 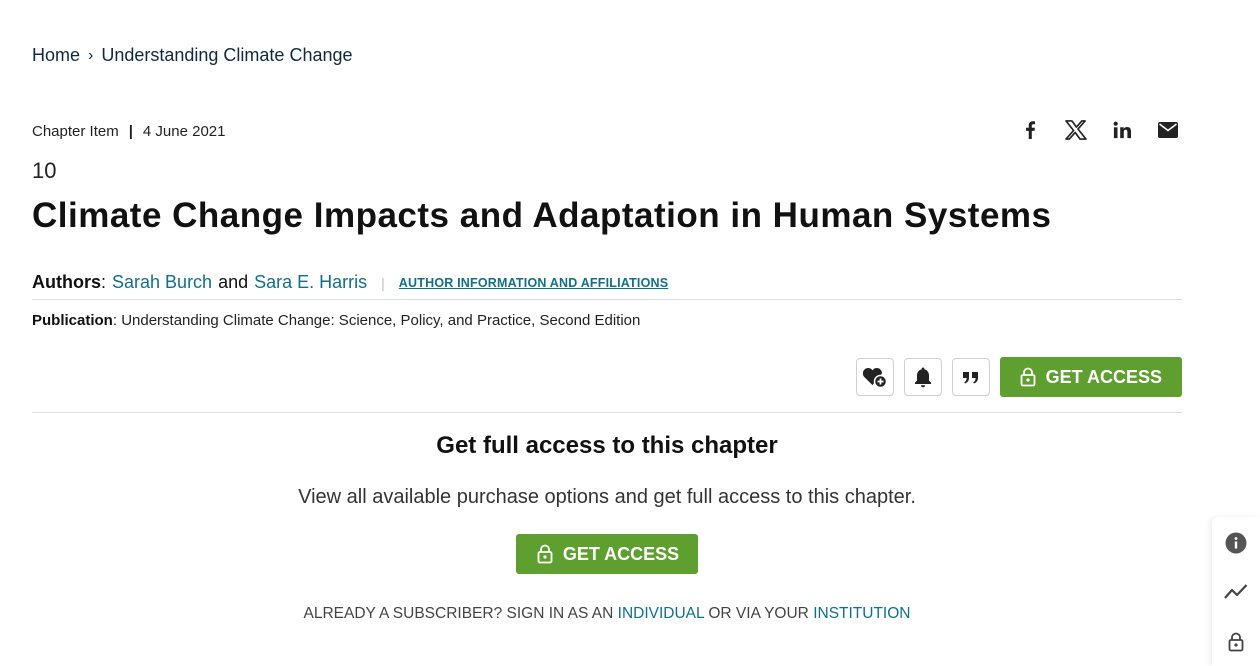 I want to click on chevron-right-icon: ›, so click(x=91, y=55).